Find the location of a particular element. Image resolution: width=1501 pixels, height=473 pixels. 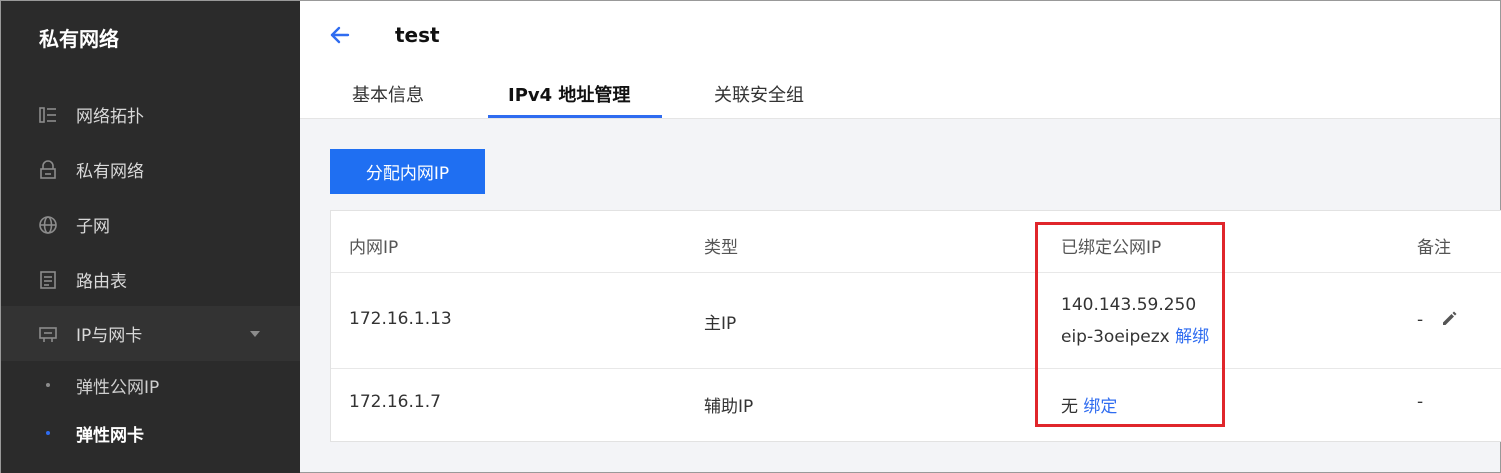

public-ip-cell: 无 绑定 is located at coordinates (1089, 404).